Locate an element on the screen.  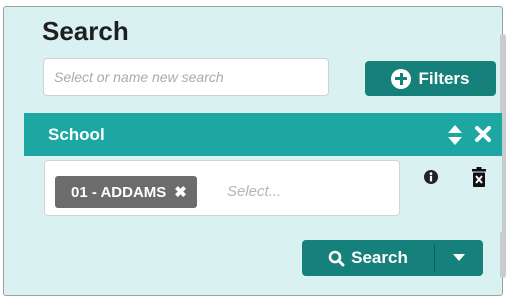
search-name-input is located at coordinates (186, 77).